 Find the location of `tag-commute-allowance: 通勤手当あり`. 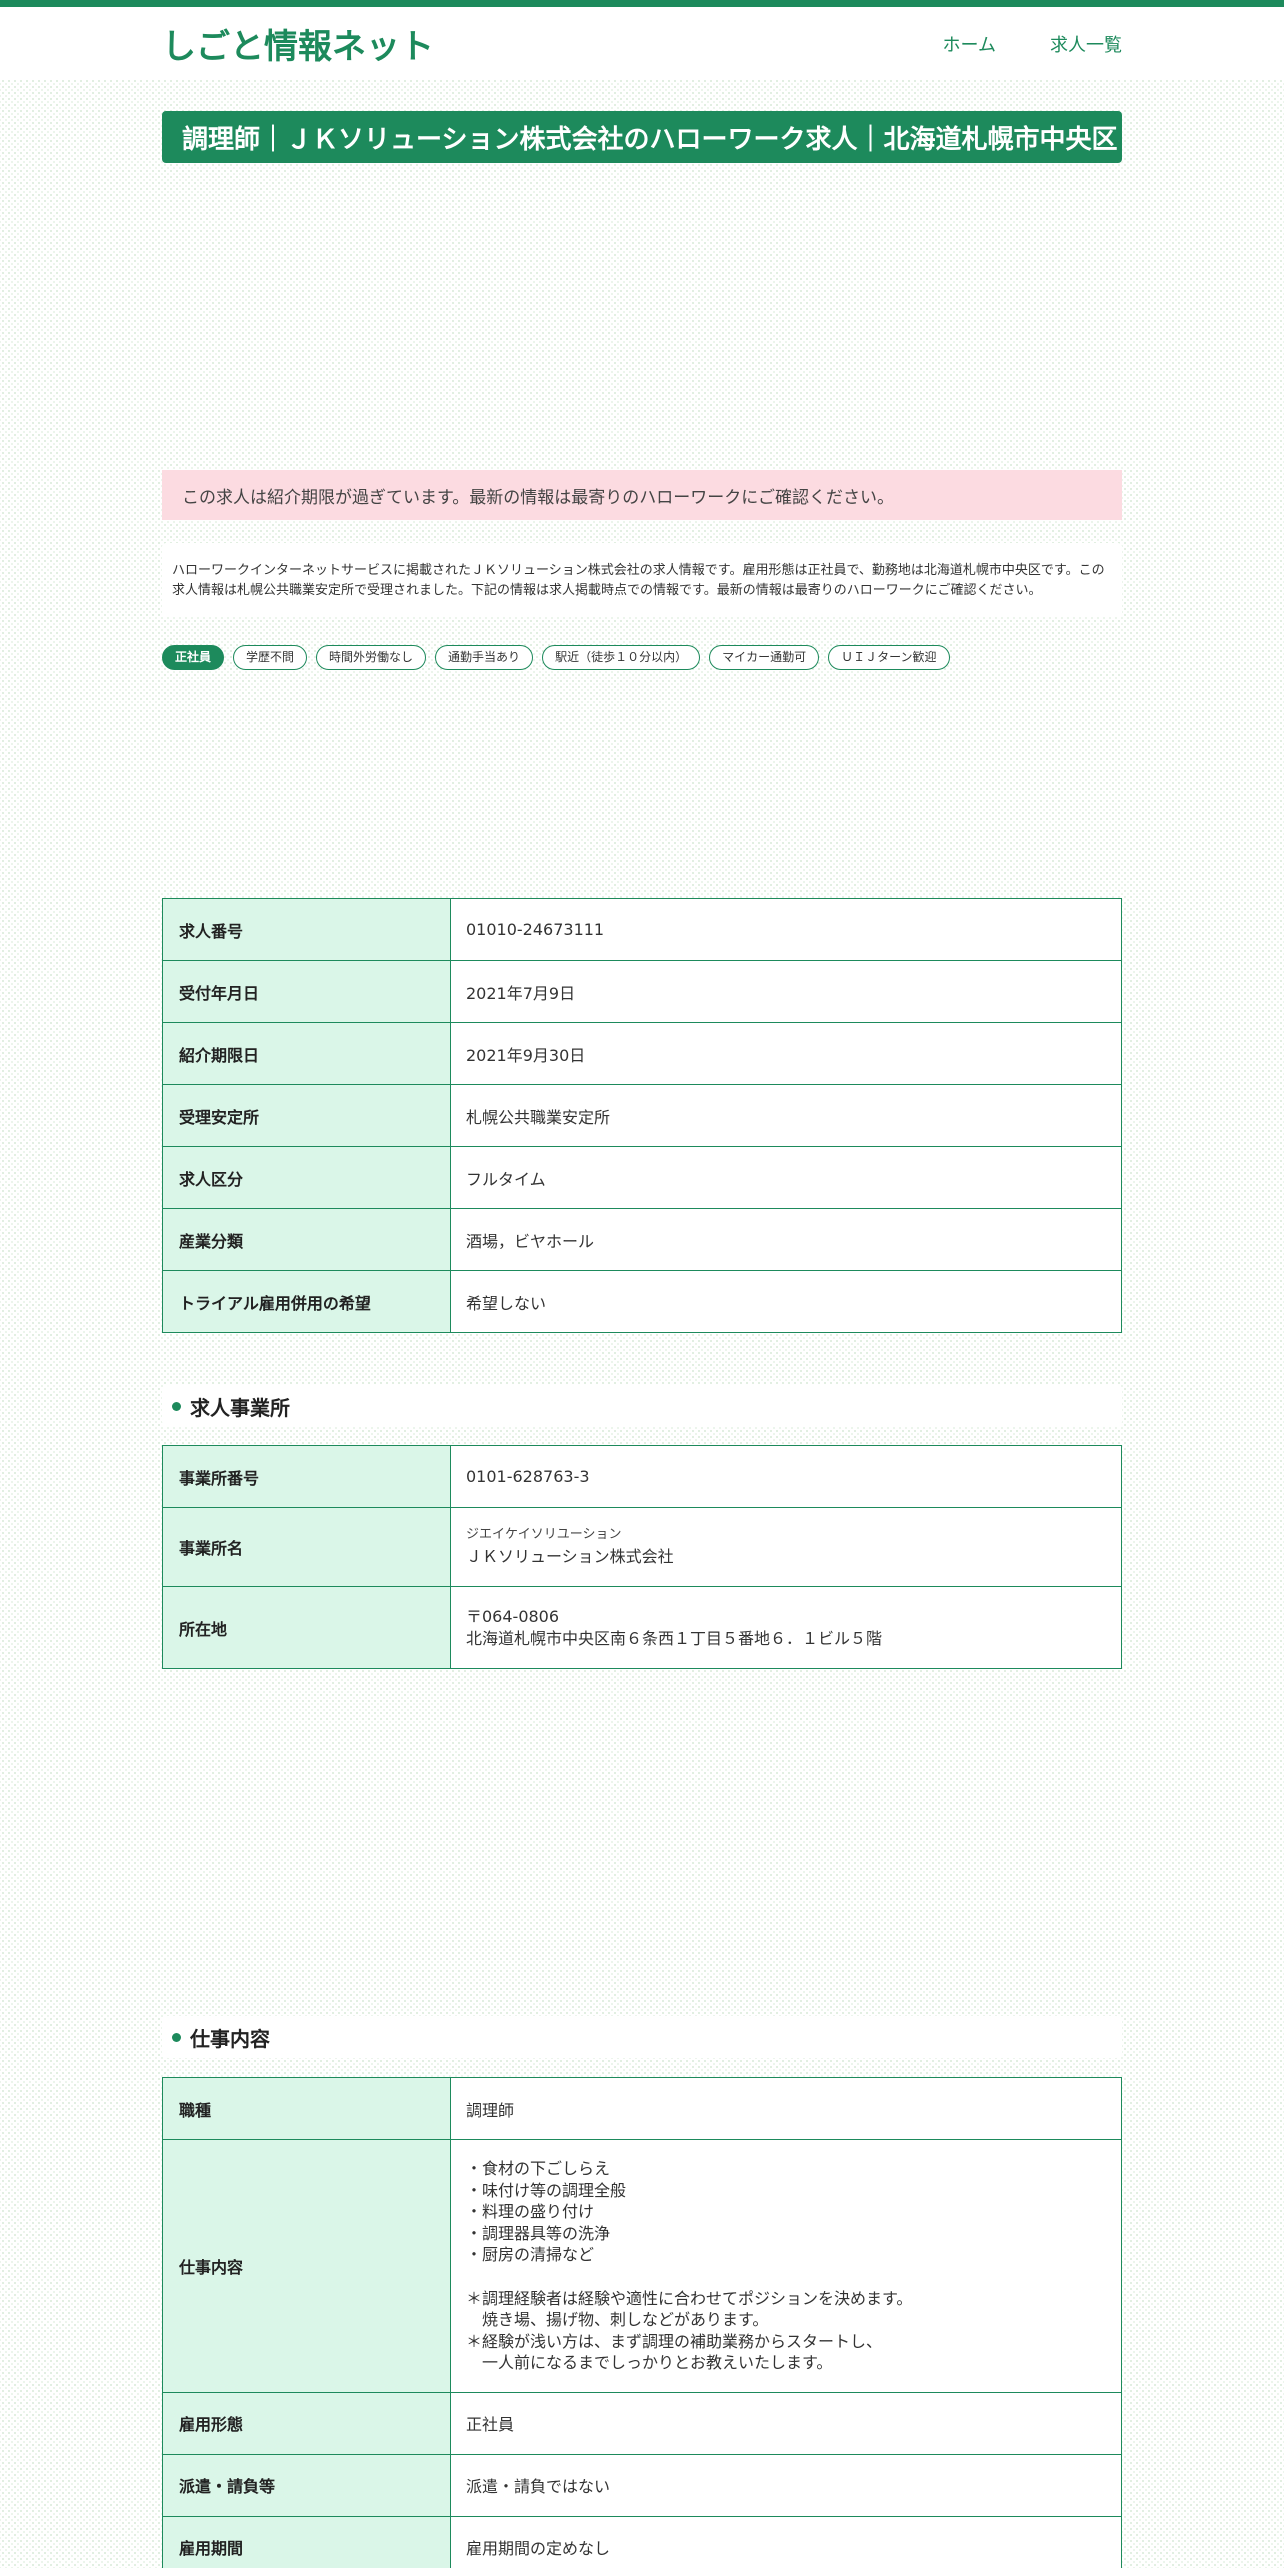

tag-commute-allowance: 通勤手当あり is located at coordinates (484, 657).